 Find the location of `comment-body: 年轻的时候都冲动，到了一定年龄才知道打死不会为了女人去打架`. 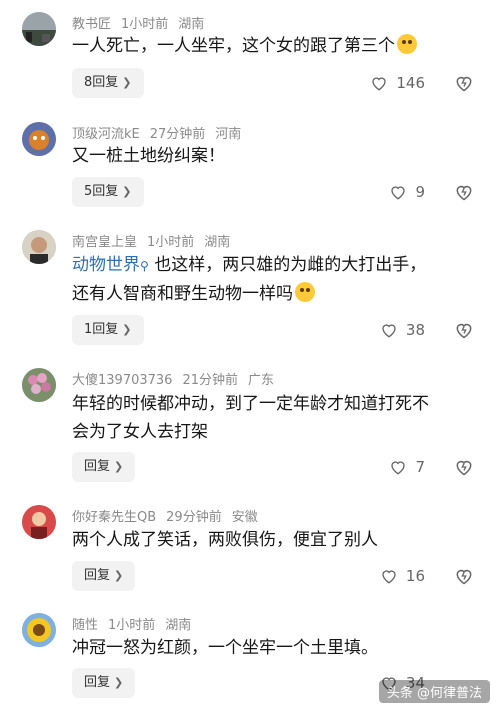

comment-body: 年轻的时候都冲动，到了一定年龄才知道打死不会为了女人去打架 is located at coordinates (250, 418).